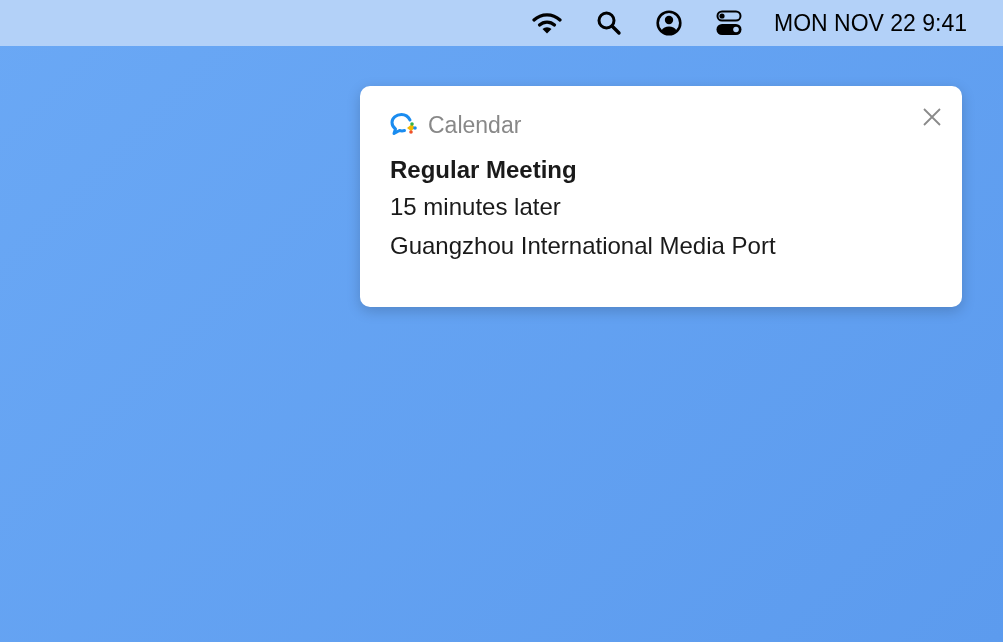 The height and width of the screenshot is (642, 1003). What do you see at coordinates (476, 207) in the screenshot?
I see `event-time: 15 minutes later` at bounding box center [476, 207].